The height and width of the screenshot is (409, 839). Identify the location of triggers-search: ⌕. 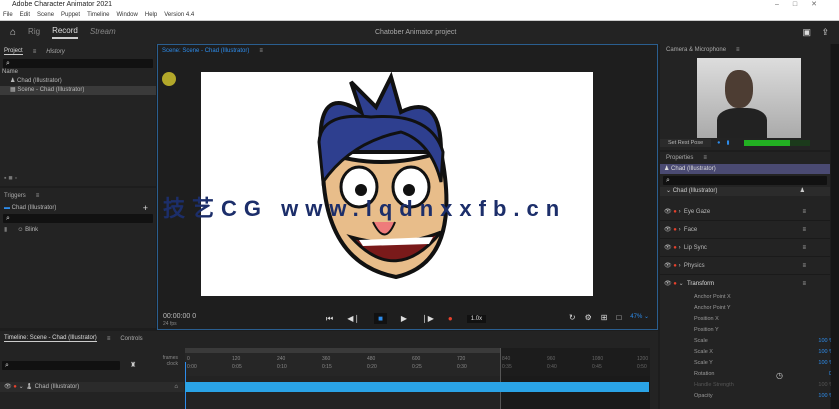
(78, 218).